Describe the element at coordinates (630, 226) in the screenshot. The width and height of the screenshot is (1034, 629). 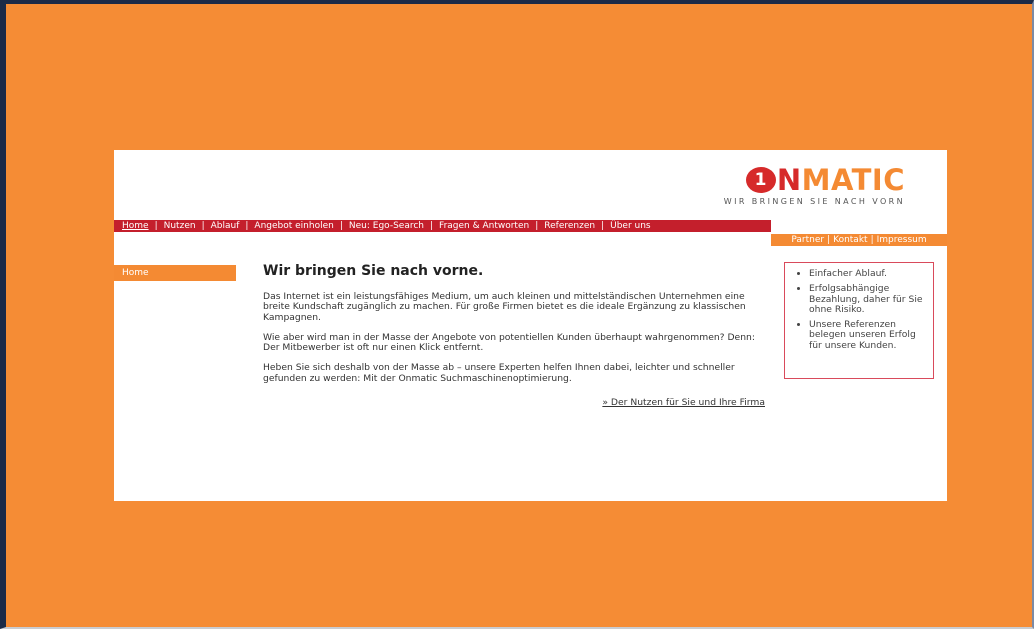
I see `nav-item-ueber-uns: Über uns` at that location.